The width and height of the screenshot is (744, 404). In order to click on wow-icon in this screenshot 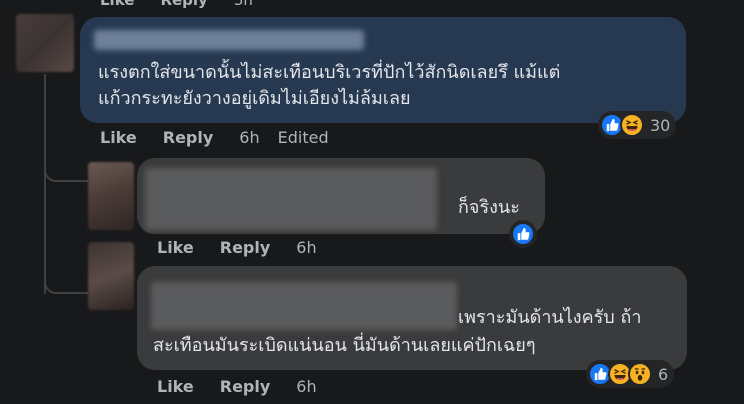, I will do `click(640, 374)`.